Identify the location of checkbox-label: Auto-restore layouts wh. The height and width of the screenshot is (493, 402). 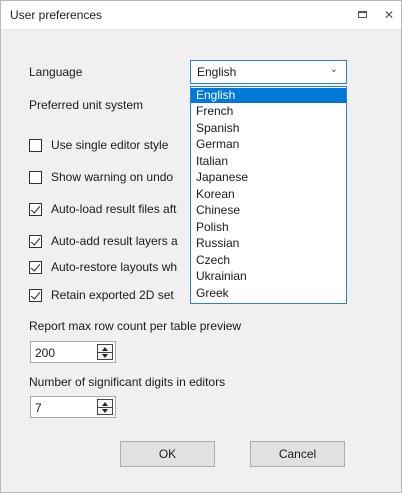
(114, 267).